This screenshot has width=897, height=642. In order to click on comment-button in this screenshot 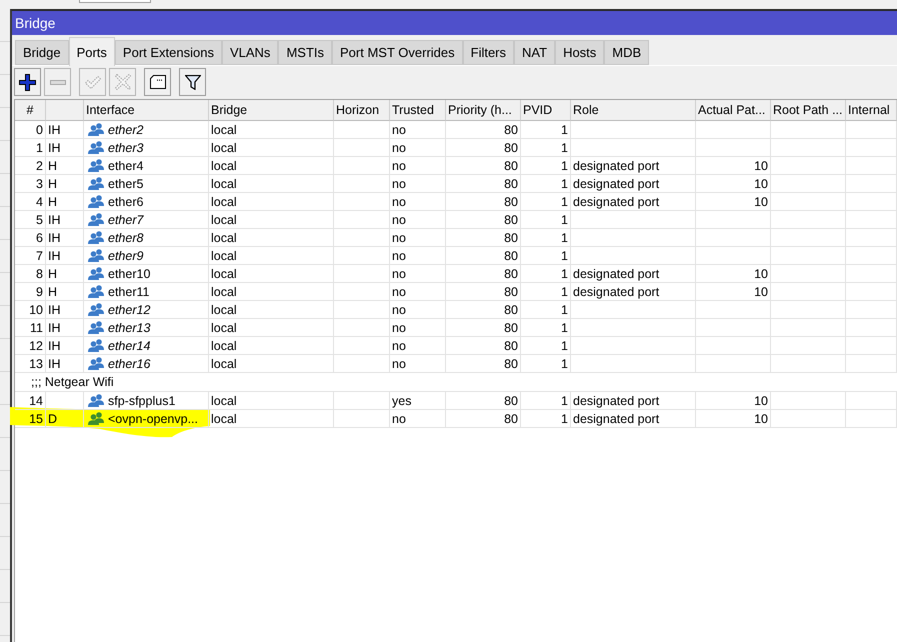, I will do `click(157, 82)`.